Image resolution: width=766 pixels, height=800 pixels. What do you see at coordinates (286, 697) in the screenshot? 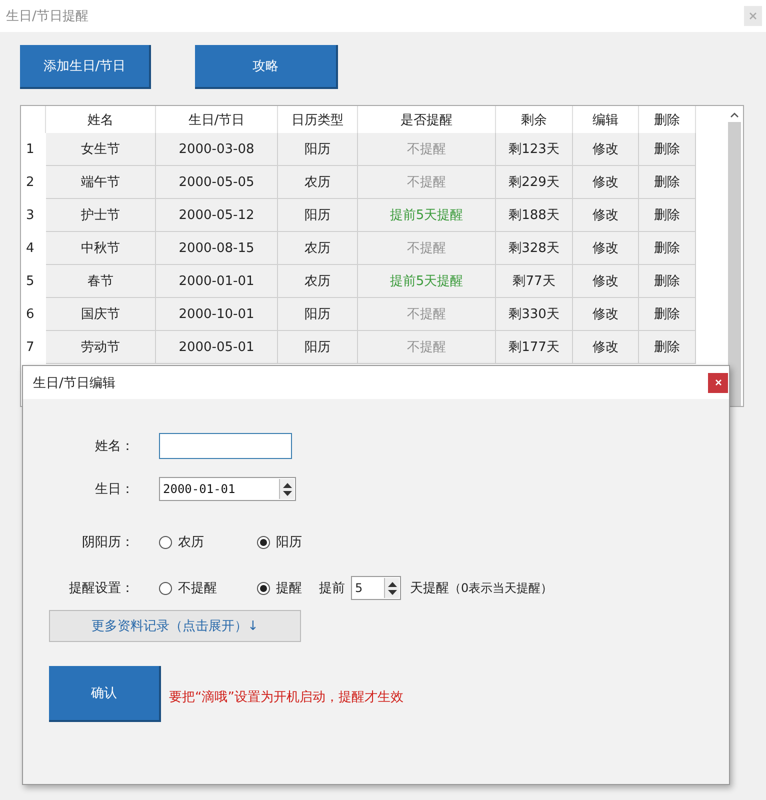
I see `warning-text: 要把“滴哦”设置为开机启动，提醒才生效` at bounding box center [286, 697].